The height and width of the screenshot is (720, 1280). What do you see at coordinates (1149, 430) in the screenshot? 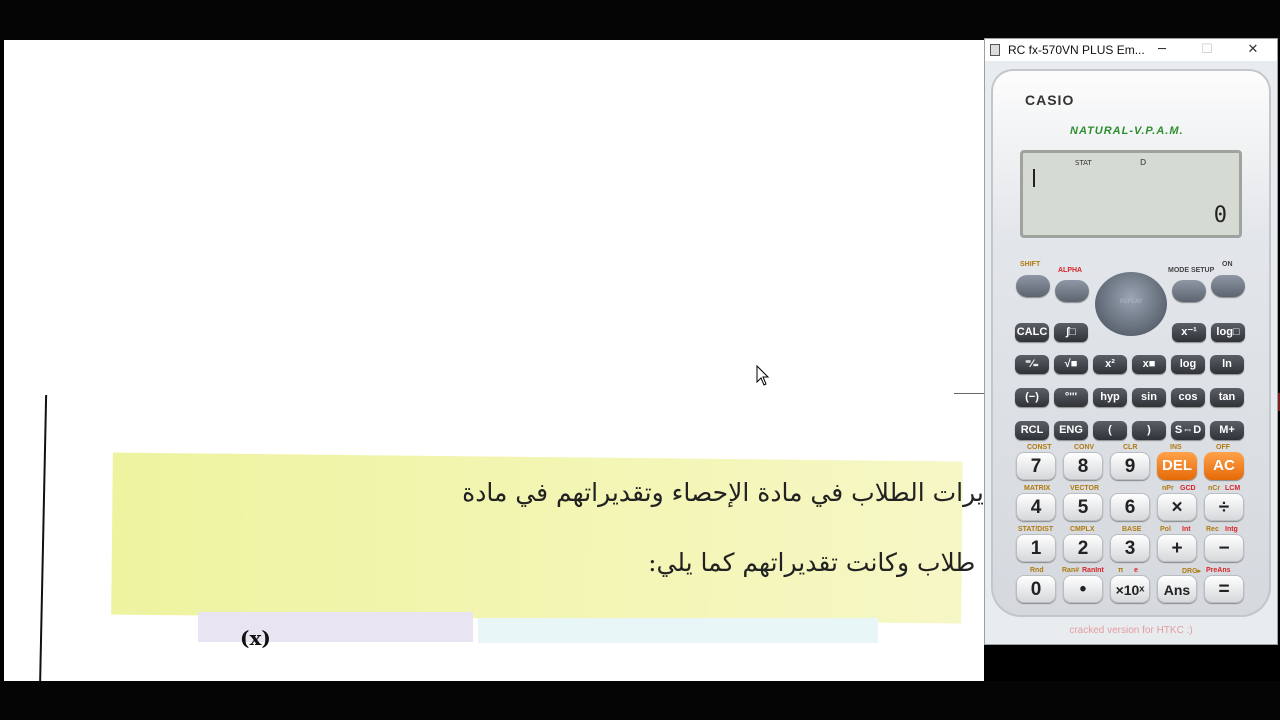
I see `close-paren-key: )` at bounding box center [1149, 430].